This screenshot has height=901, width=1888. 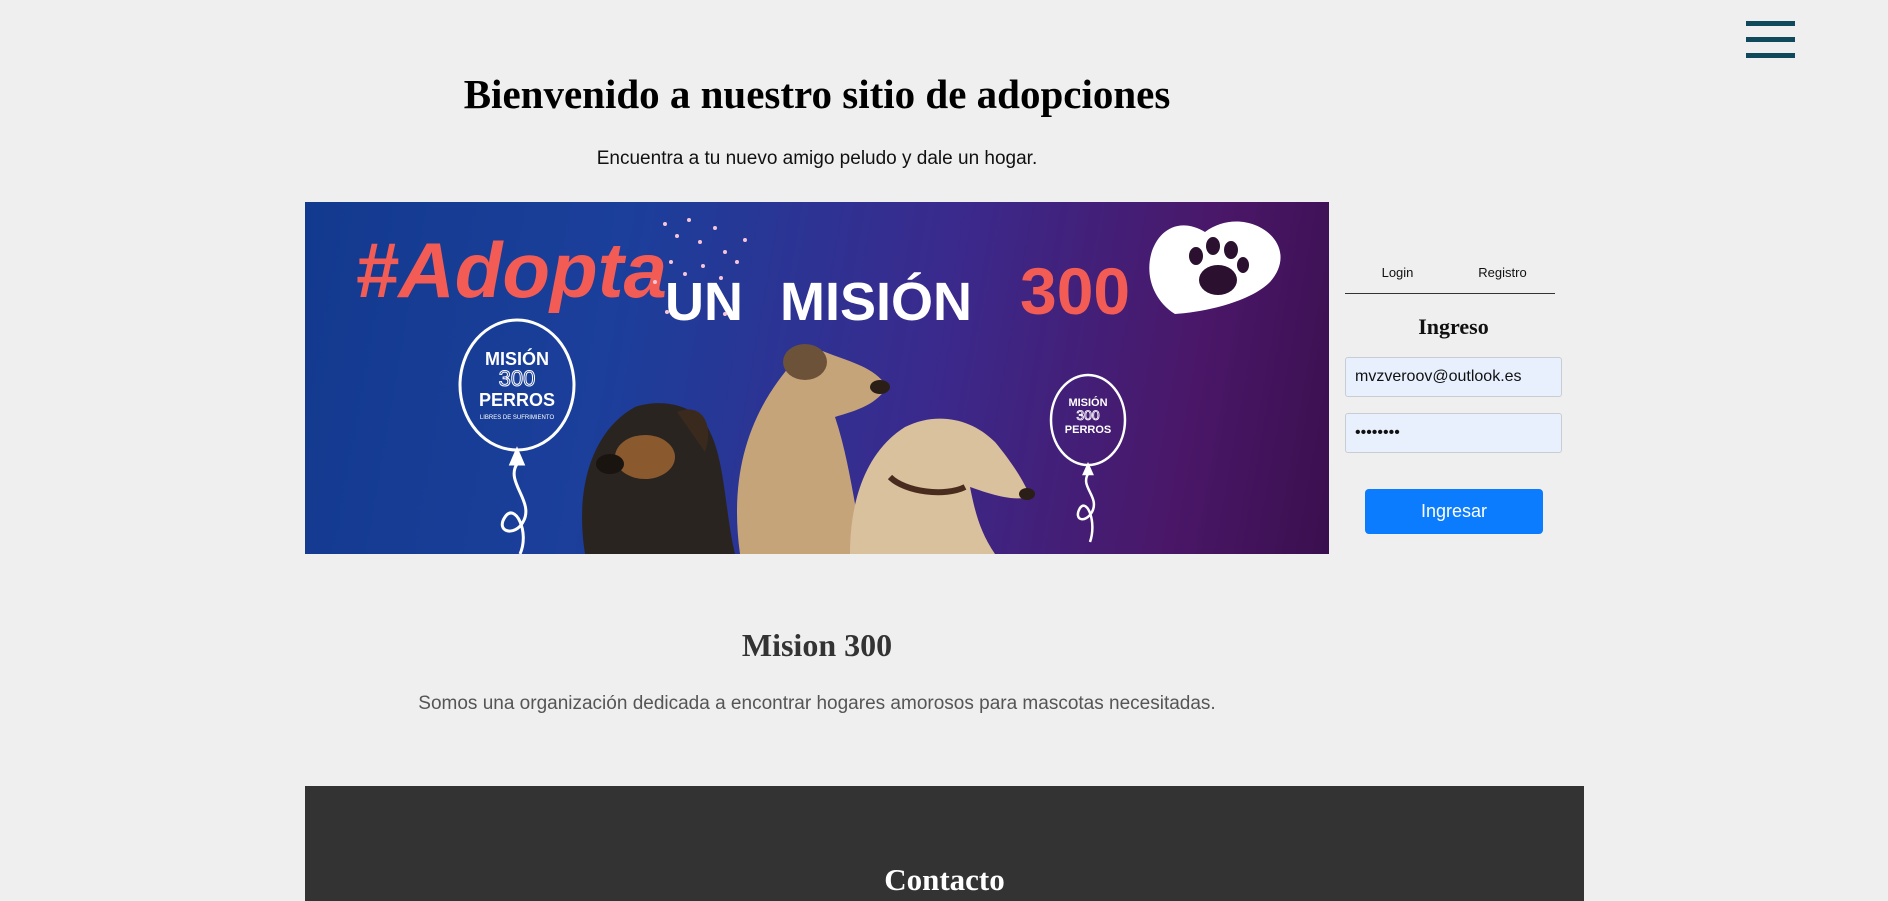 I want to click on login-heading: Ingreso, so click(x=1453, y=326).